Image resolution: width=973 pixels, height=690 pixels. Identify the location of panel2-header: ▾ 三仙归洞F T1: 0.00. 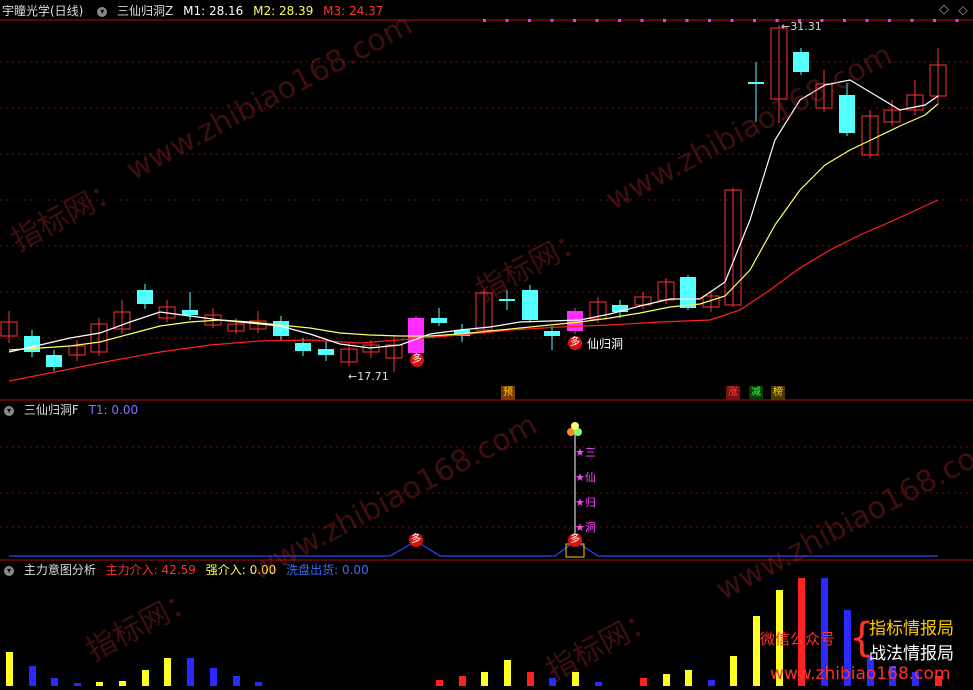
(72, 410).